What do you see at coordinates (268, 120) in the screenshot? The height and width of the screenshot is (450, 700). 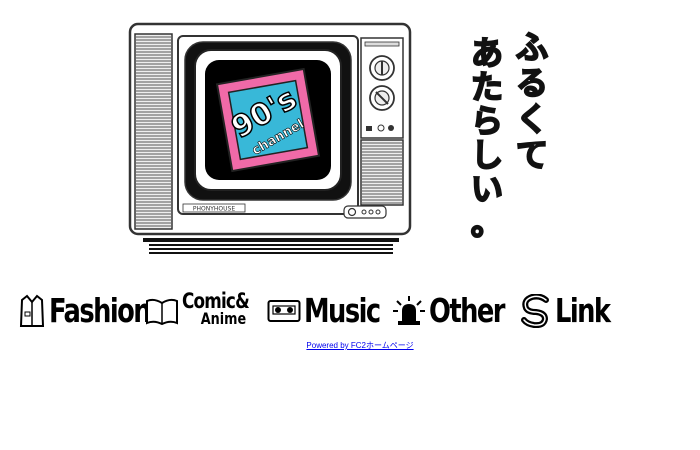 I see `channel-logo: 90's channel` at bounding box center [268, 120].